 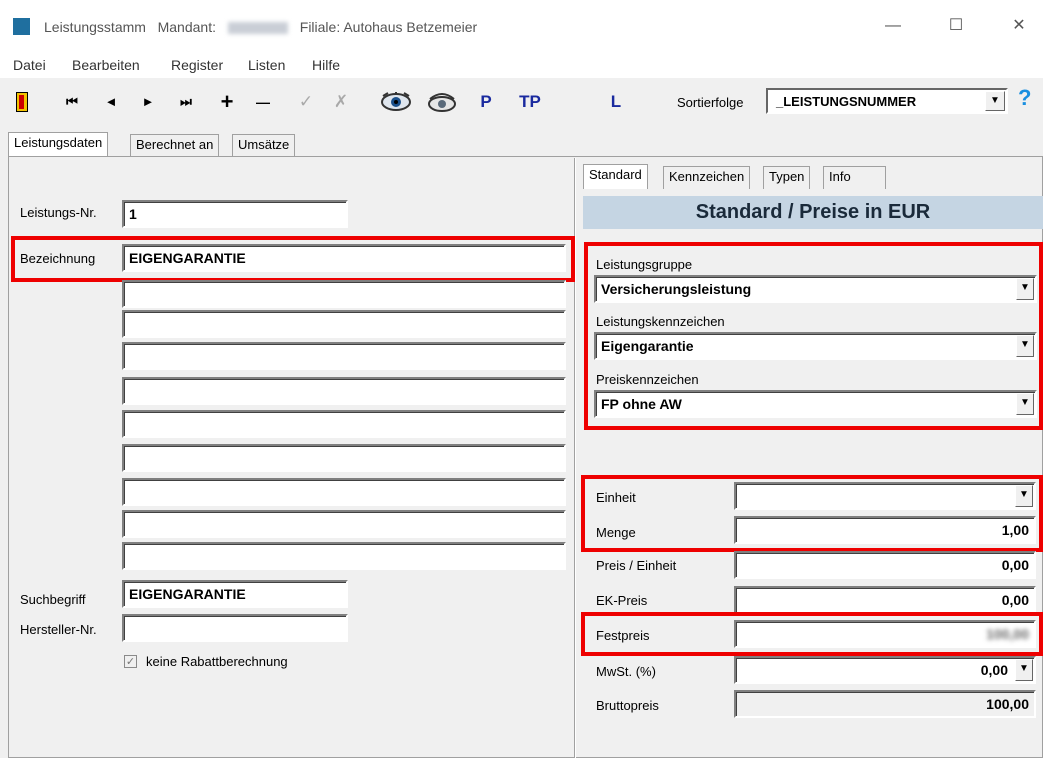 What do you see at coordinates (893, 26) in the screenshot?
I see `minimize-button: —` at bounding box center [893, 26].